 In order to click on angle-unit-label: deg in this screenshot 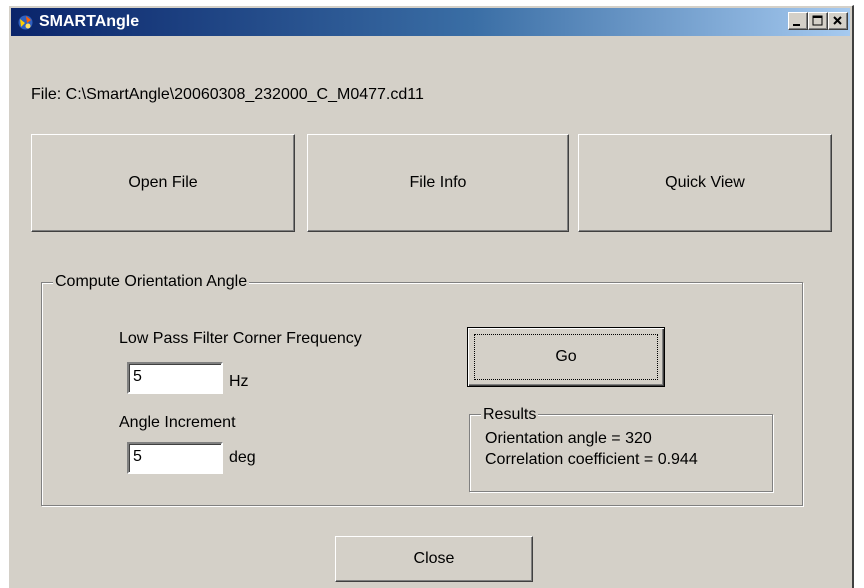, I will do `click(242, 457)`.